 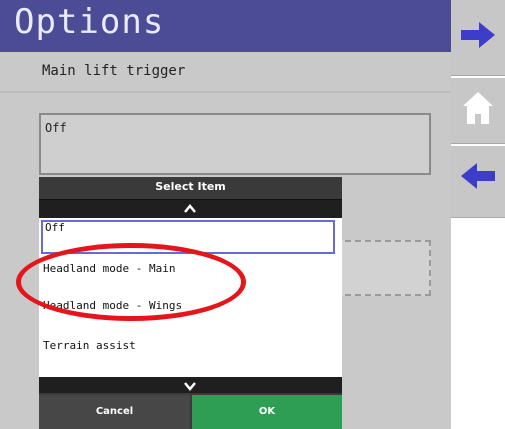 I want to click on scroll-up-button, so click(x=190, y=208).